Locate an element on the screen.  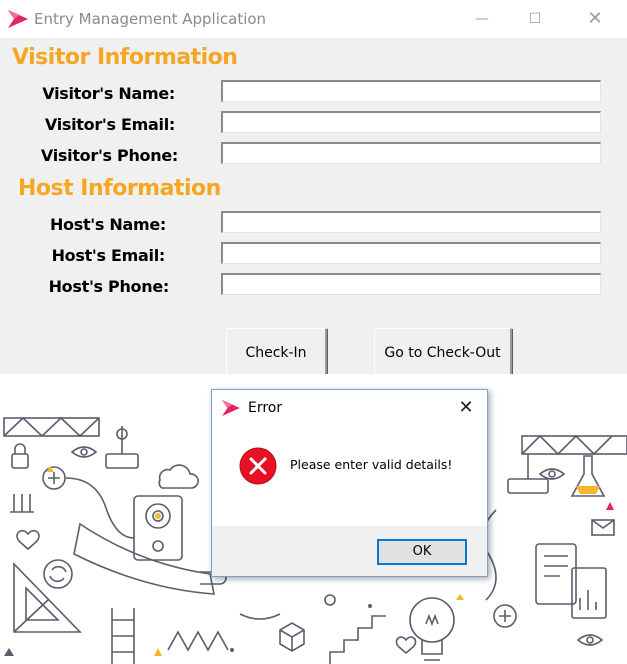
dialog-footer: OK is located at coordinates (349, 551).